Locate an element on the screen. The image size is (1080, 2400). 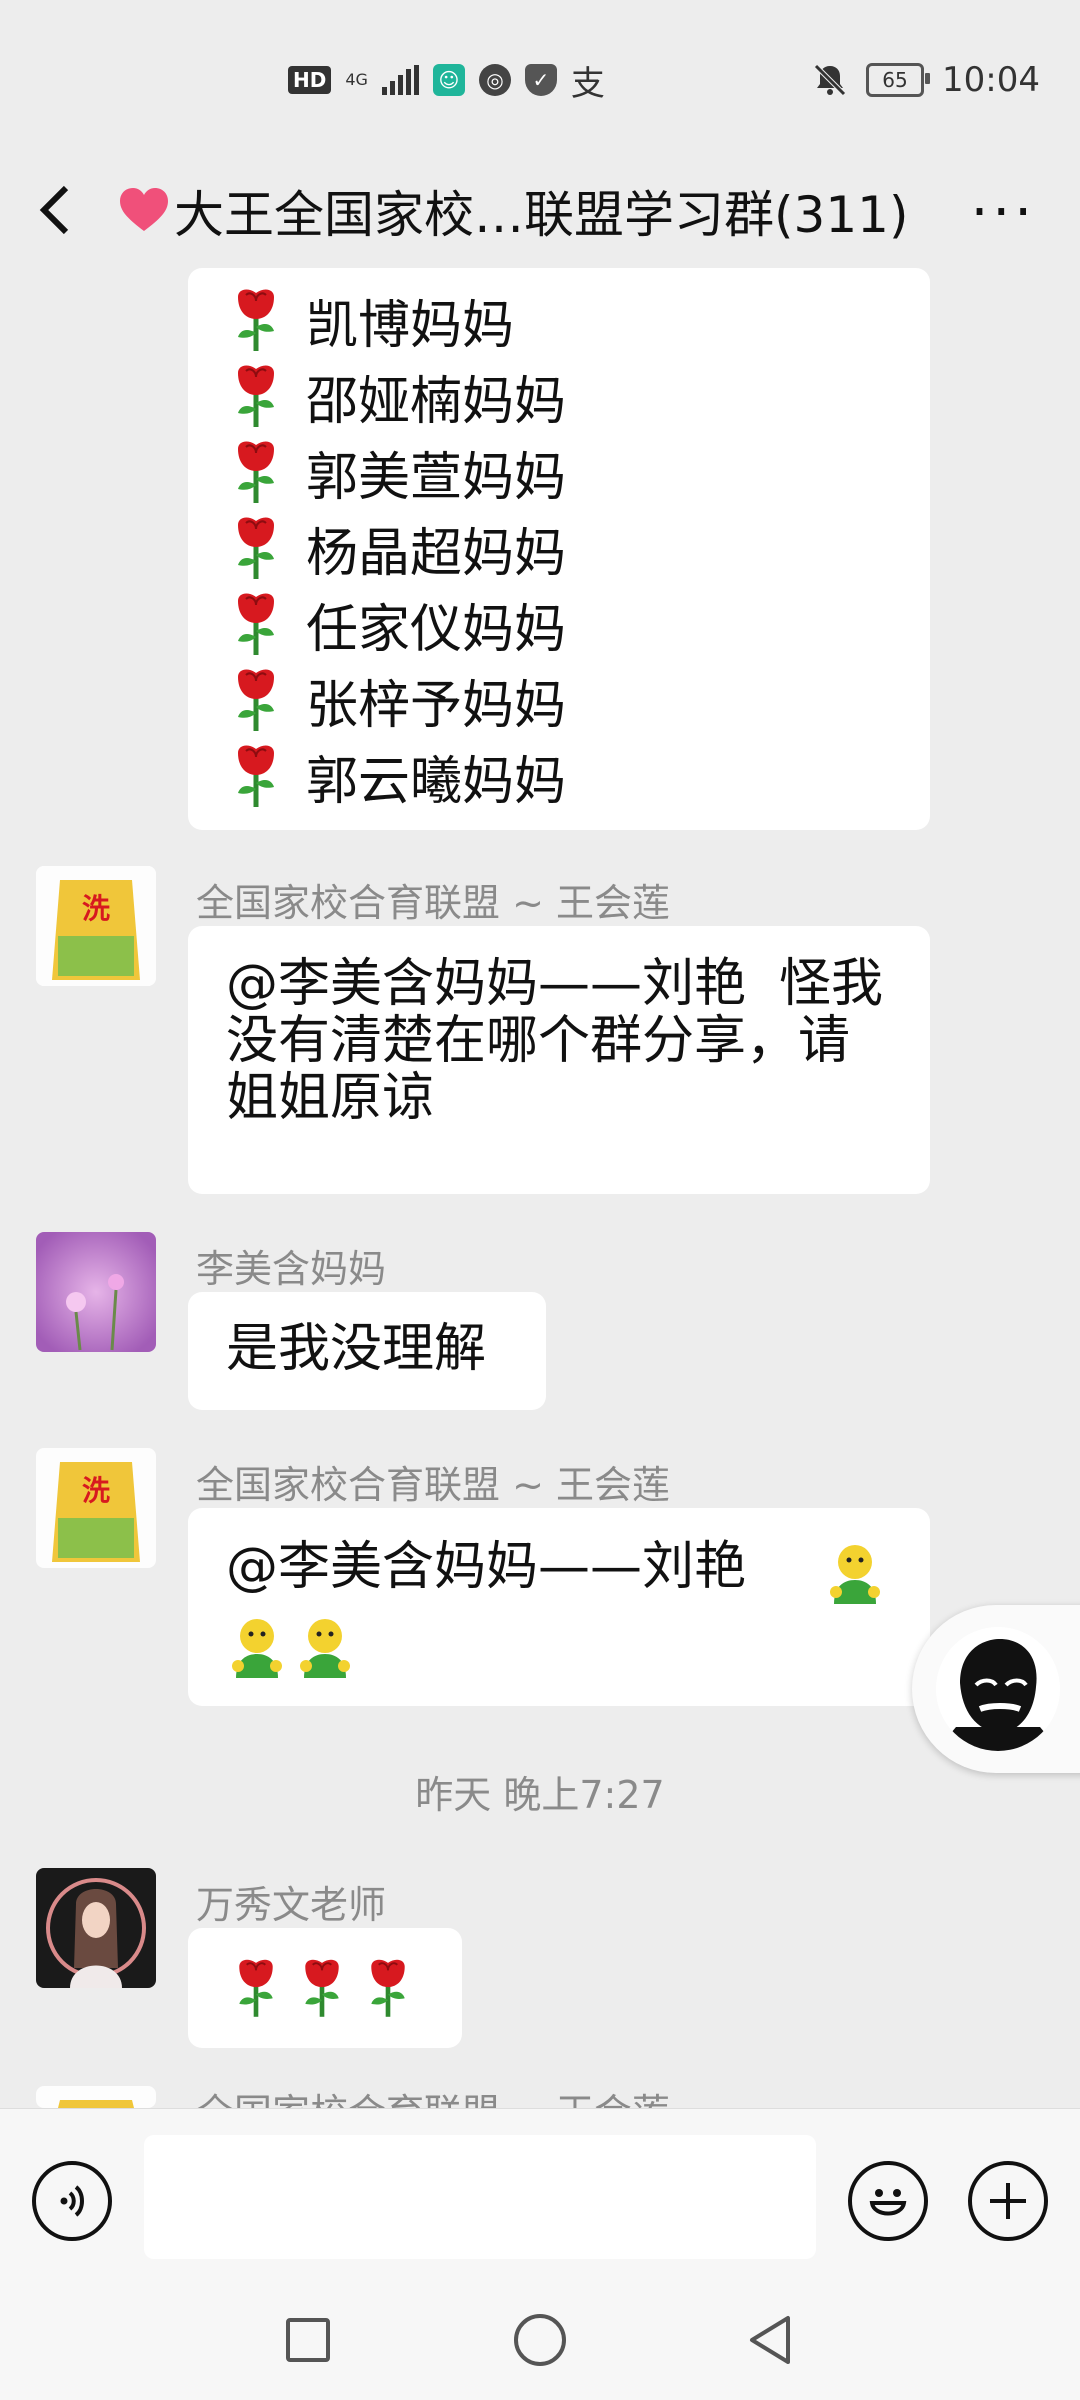
list-item: 郭美萱妈妈 is located at coordinates (579, 472).